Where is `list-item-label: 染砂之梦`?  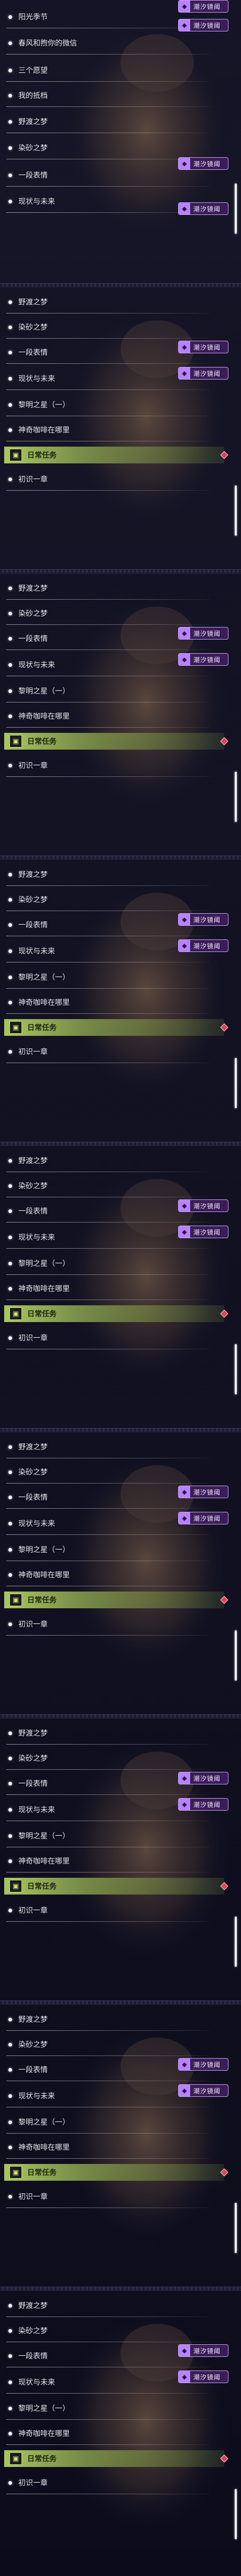
list-item-label: 染砂之梦 is located at coordinates (33, 327).